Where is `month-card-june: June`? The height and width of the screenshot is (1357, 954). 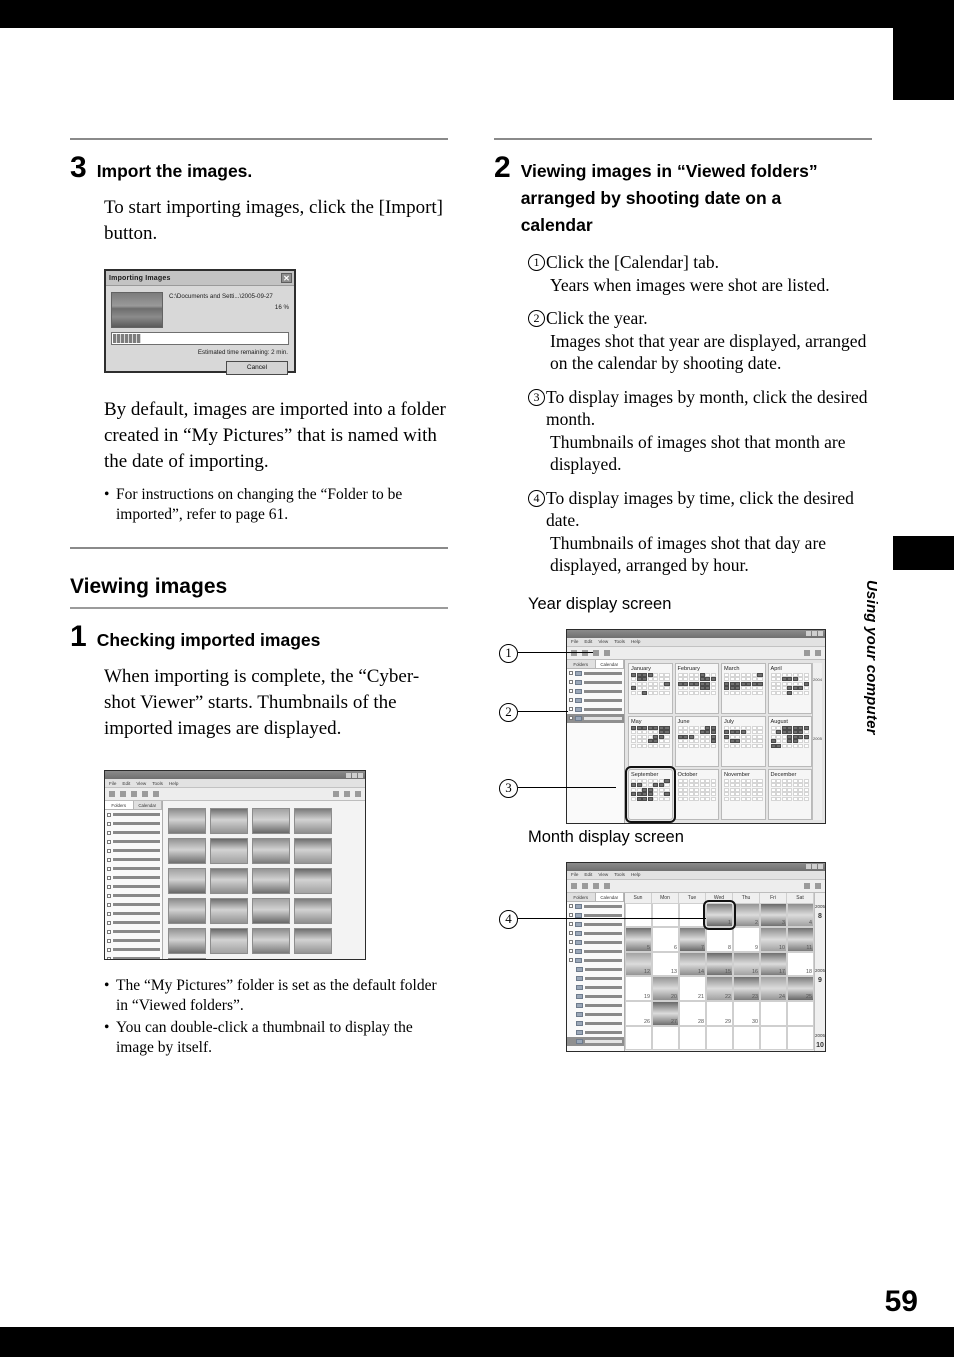 month-card-june: June is located at coordinates (696, 741).